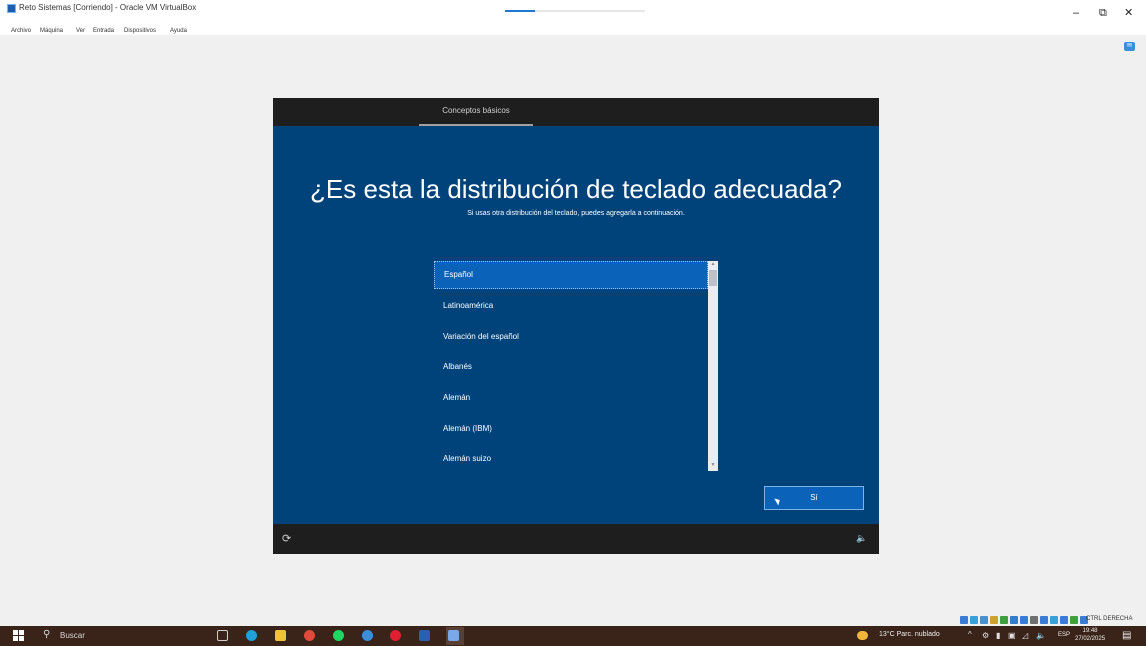 The height and width of the screenshot is (646, 1146). Describe the element at coordinates (861, 538) in the screenshot. I see `volume-icon: 🔈` at that location.